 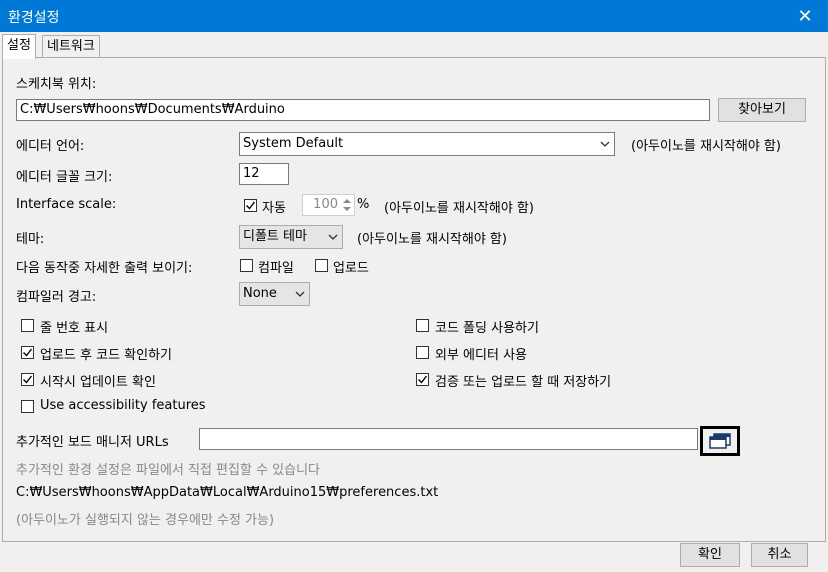 I want to click on theme-note: (아두이노를 재시작해야 함), so click(x=432, y=239).